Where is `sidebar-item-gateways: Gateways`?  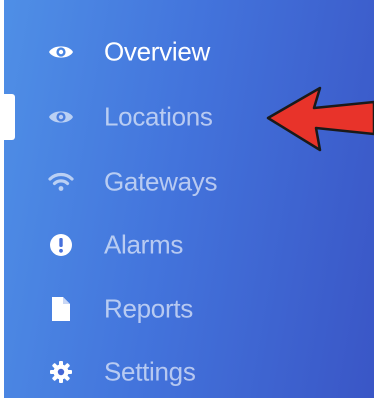
sidebar-item-gateways: Gateways is located at coordinates (189, 182).